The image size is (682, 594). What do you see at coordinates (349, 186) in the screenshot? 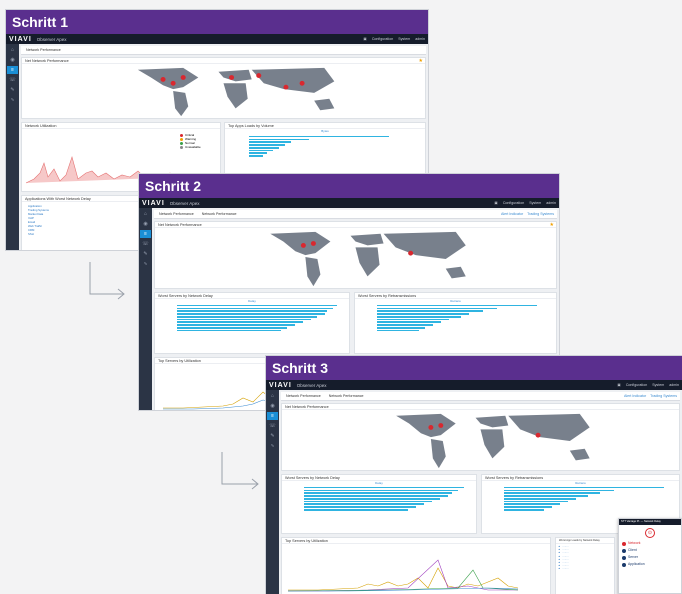
I see `step-2-heading: Schritt 2` at bounding box center [349, 186].